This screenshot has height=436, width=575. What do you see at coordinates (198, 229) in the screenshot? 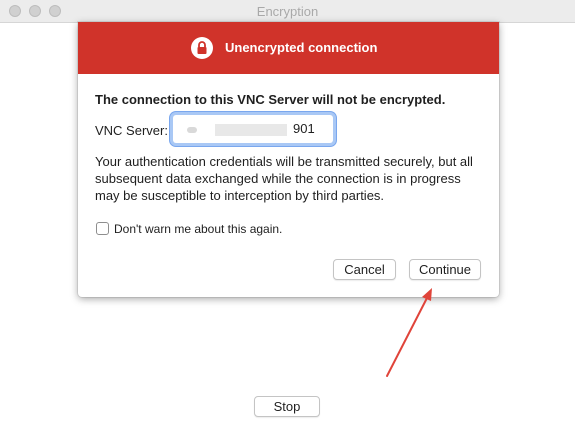
I see `dont-warn-label: Don't warn me about this again.` at bounding box center [198, 229].